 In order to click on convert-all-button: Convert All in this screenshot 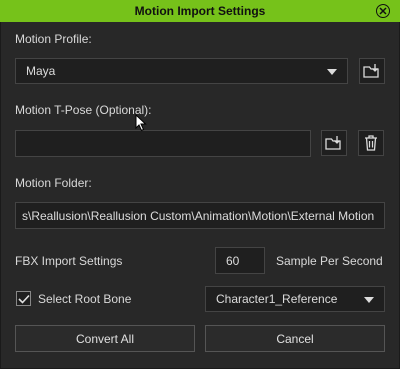, I will do `click(105, 338)`.